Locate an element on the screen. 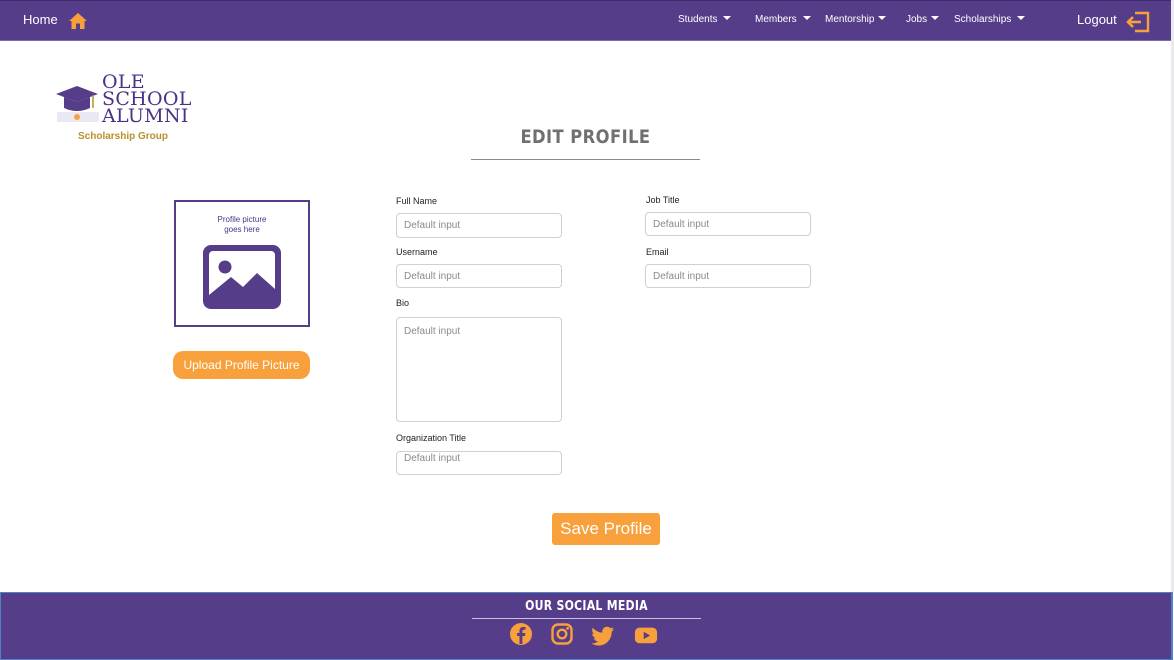  brand-logo: OLE SCHOOL ALUMNI Scholarship Group is located at coordinates (130, 109).